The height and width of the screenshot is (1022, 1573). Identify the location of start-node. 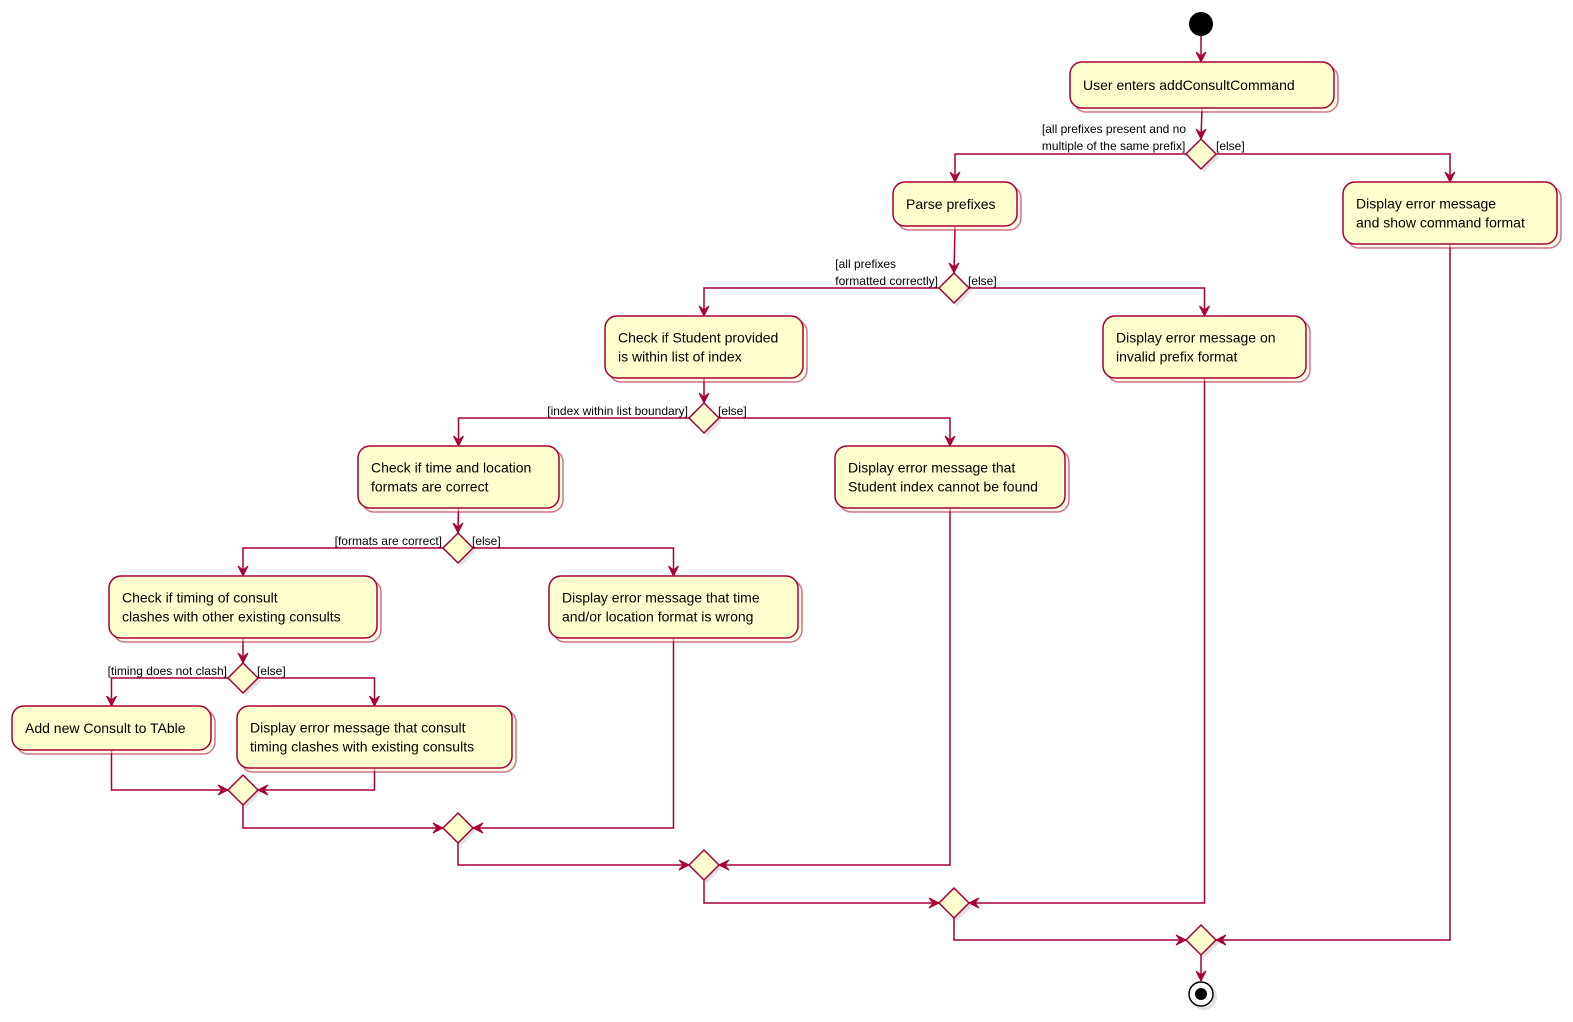
(1201, 24).